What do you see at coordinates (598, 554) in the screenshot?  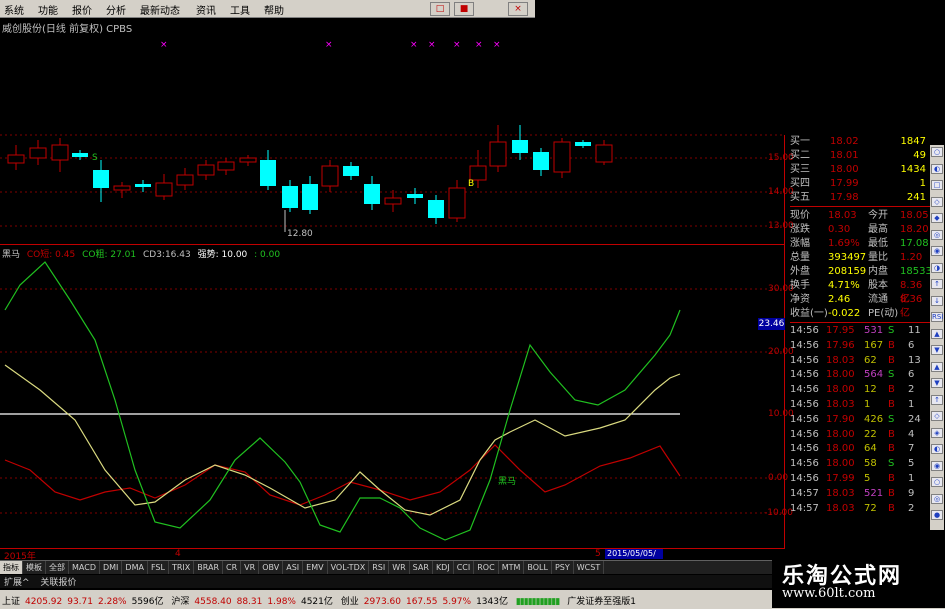 I see `date-axis-month: 5` at bounding box center [598, 554].